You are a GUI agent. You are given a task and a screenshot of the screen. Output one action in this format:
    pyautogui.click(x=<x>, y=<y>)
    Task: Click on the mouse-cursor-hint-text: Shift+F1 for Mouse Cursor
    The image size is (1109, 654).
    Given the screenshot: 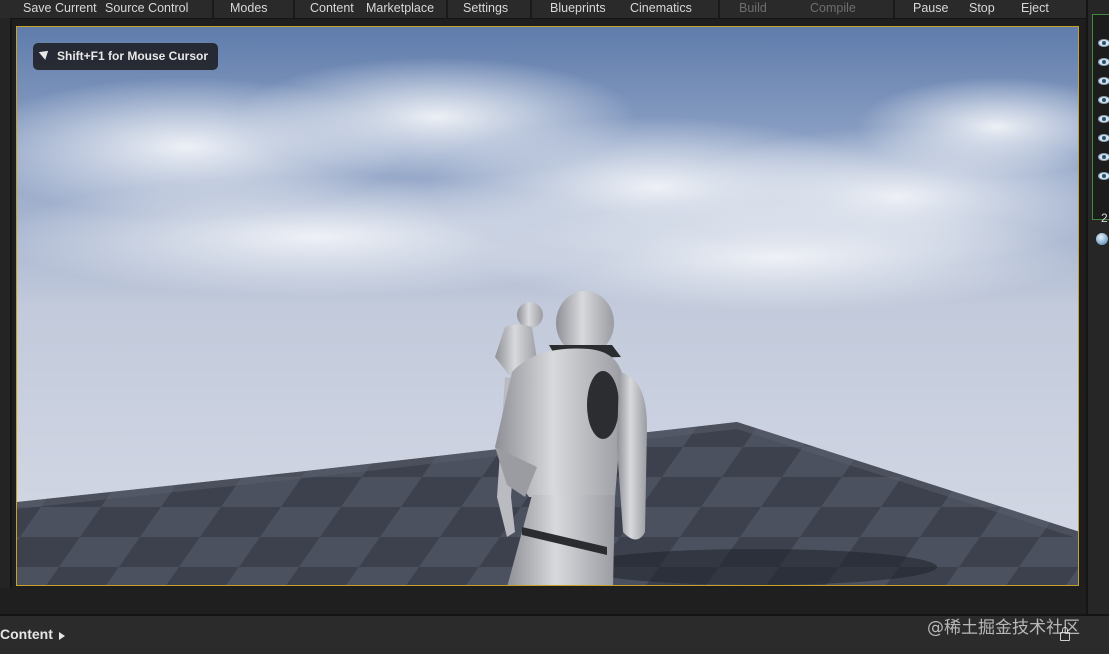 What is the action you would take?
    pyautogui.click(x=133, y=56)
    